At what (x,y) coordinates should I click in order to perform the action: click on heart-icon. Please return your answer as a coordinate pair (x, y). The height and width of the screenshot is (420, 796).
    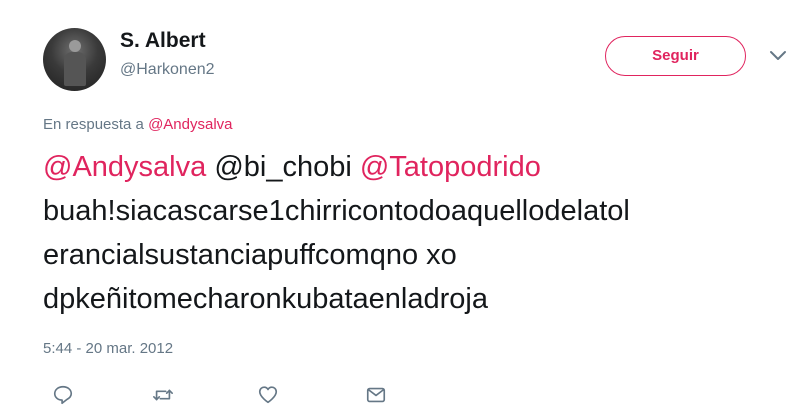
    Looking at the image, I should click on (268, 395).